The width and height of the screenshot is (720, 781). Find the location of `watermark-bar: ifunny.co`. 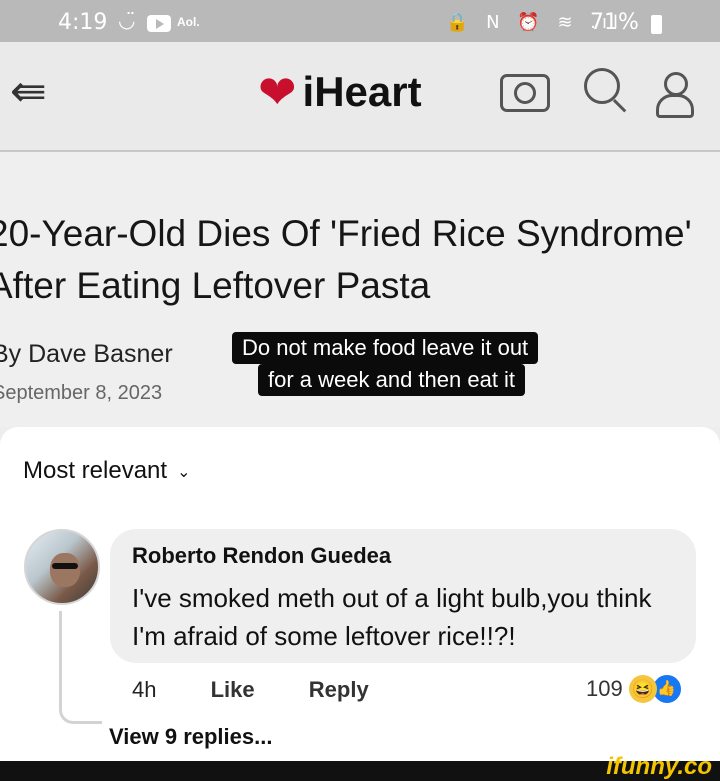

watermark-bar: ifunny.co is located at coordinates (360, 767).